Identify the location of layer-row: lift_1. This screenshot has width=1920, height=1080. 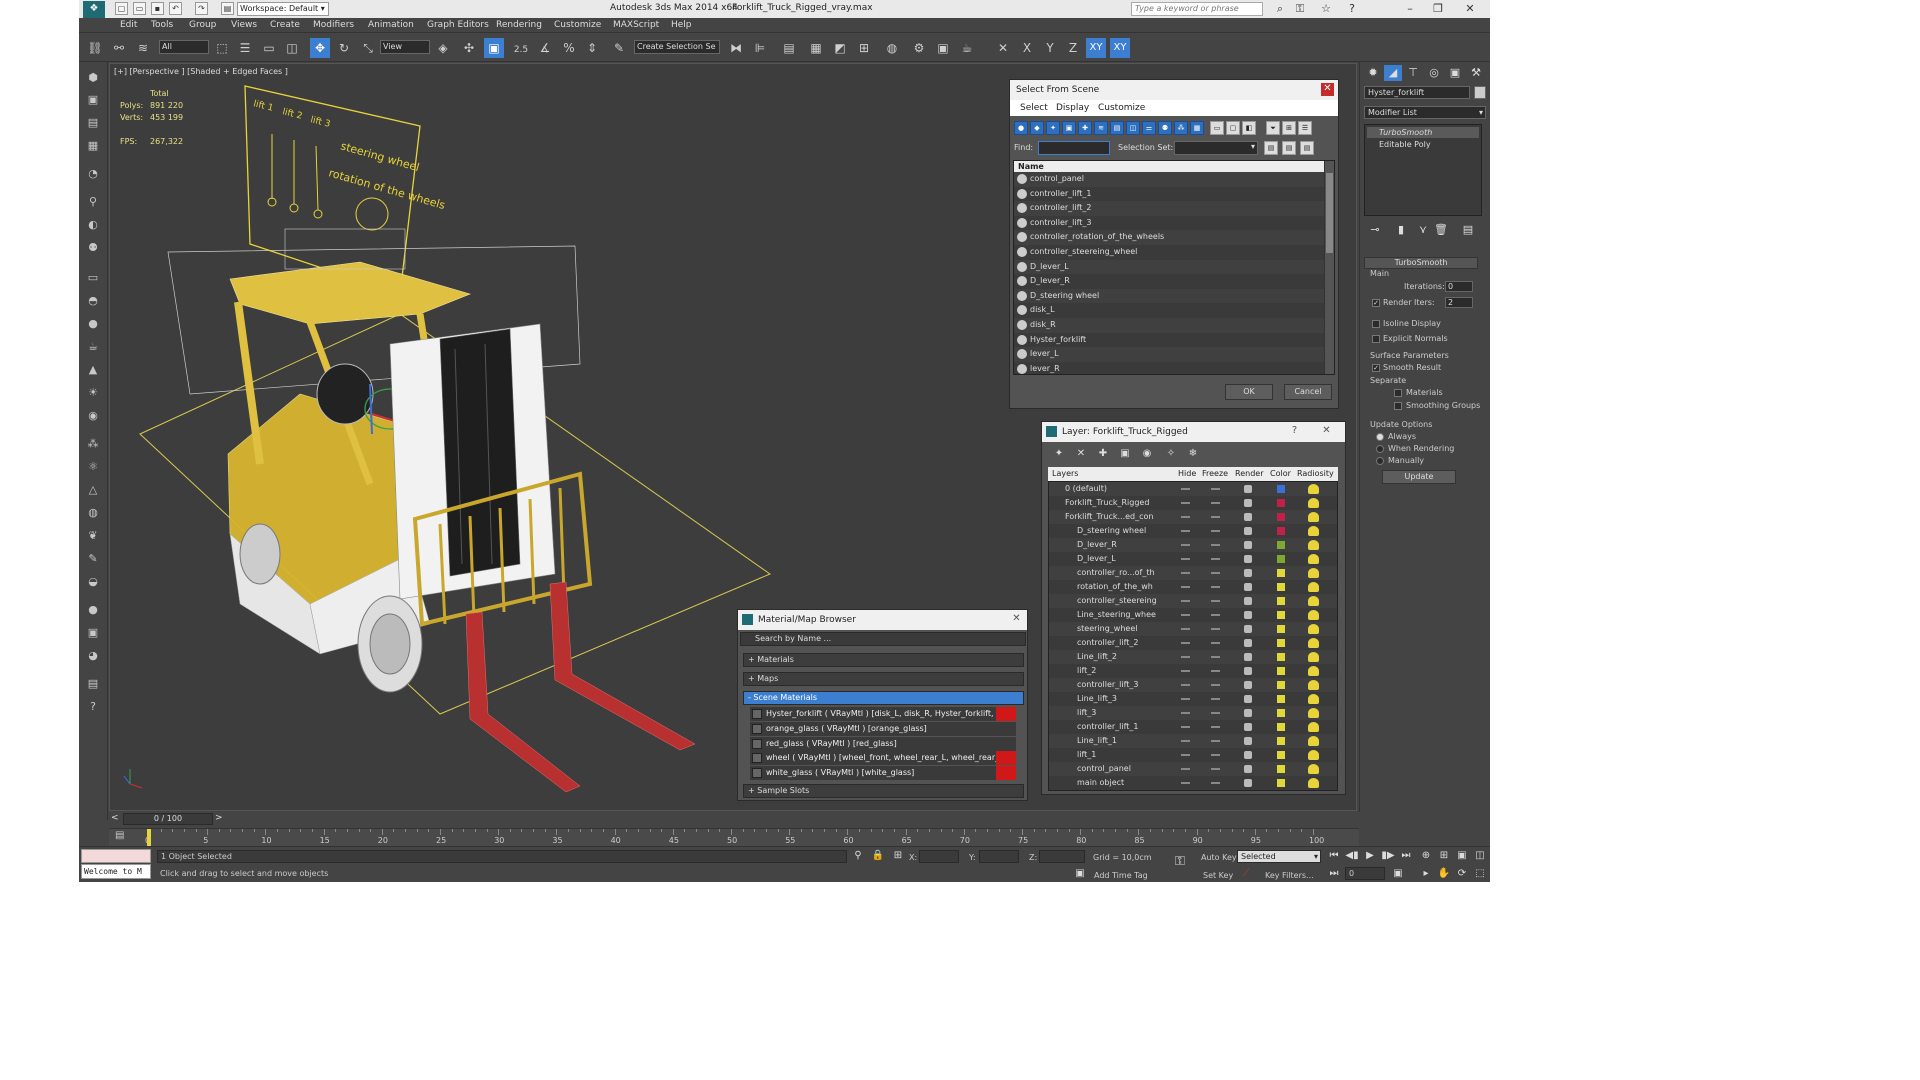
(1193, 755).